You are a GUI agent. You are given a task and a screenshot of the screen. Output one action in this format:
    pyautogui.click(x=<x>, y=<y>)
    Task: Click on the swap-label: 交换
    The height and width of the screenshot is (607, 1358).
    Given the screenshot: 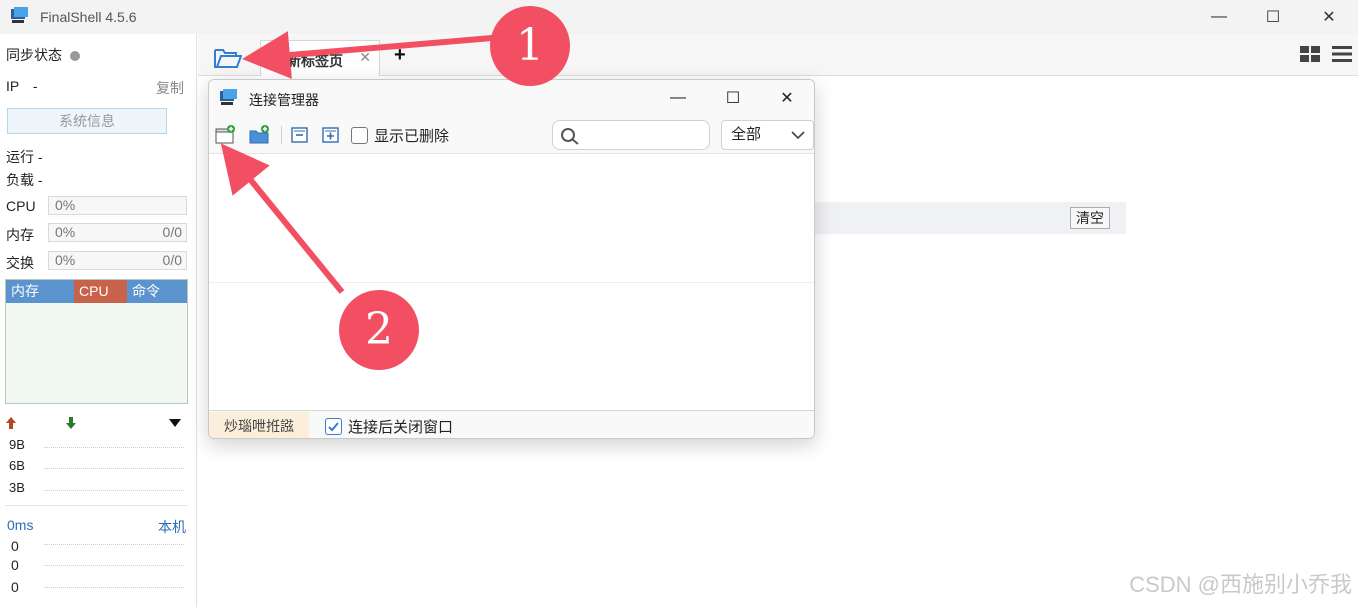 What is the action you would take?
    pyautogui.click(x=20, y=263)
    